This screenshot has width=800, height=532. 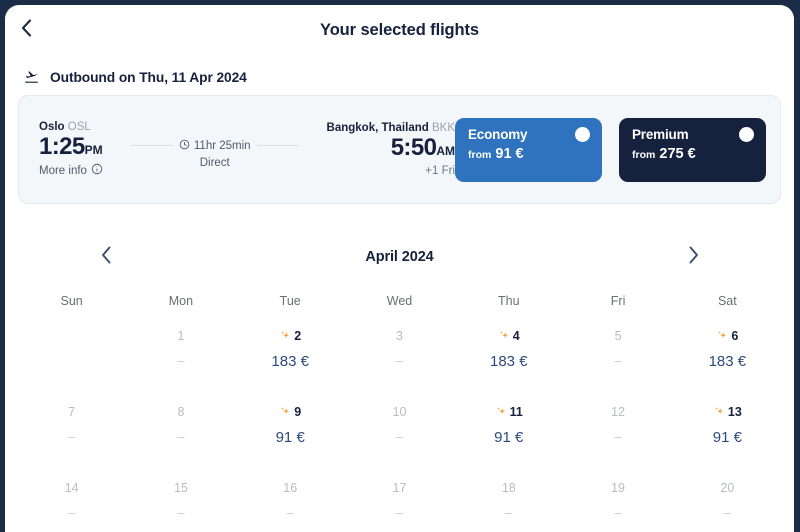 I want to click on calendar-day-available: 2 183 €, so click(x=290, y=354).